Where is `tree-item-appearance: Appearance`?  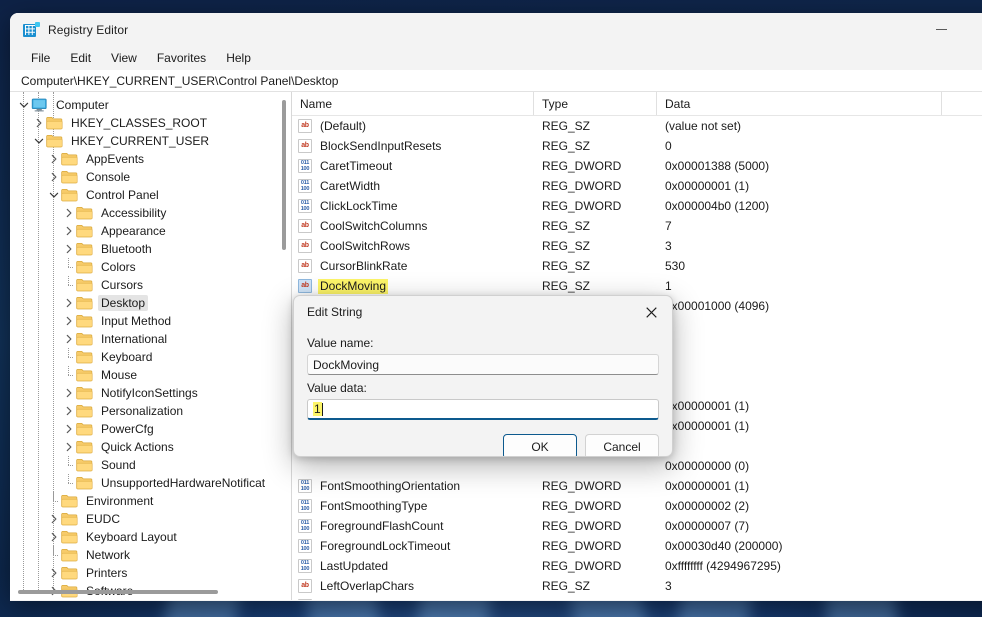
tree-item-appearance: Appearance is located at coordinates (144, 231).